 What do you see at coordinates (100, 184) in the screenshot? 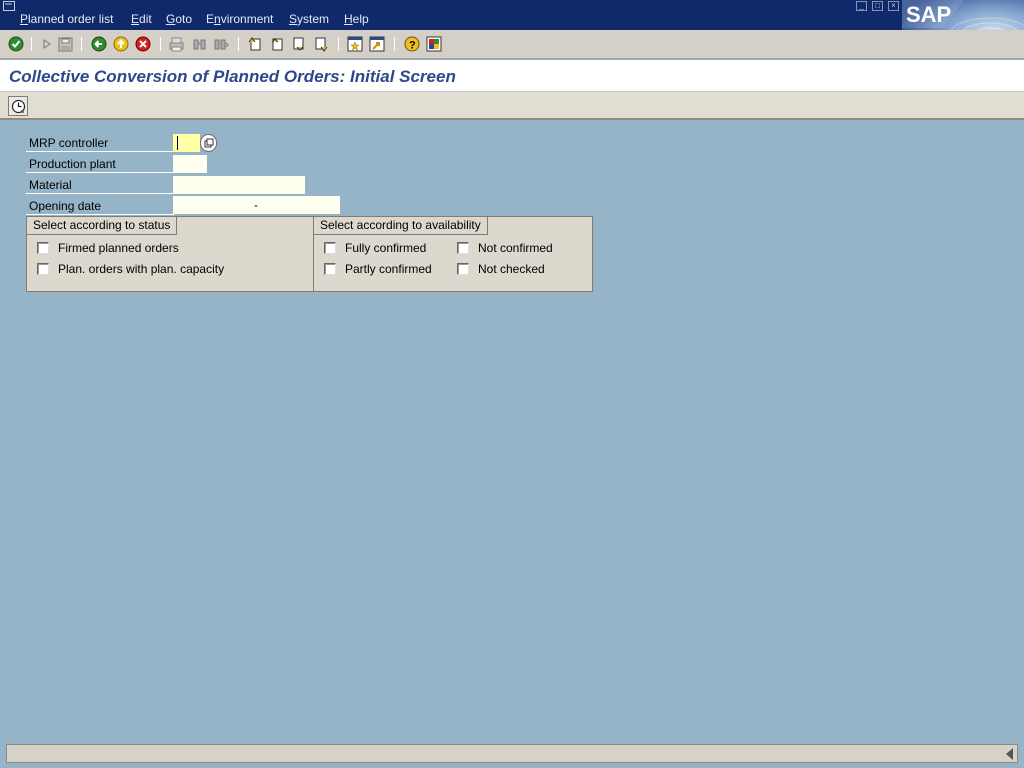
I see `material-label: Material` at bounding box center [100, 184].